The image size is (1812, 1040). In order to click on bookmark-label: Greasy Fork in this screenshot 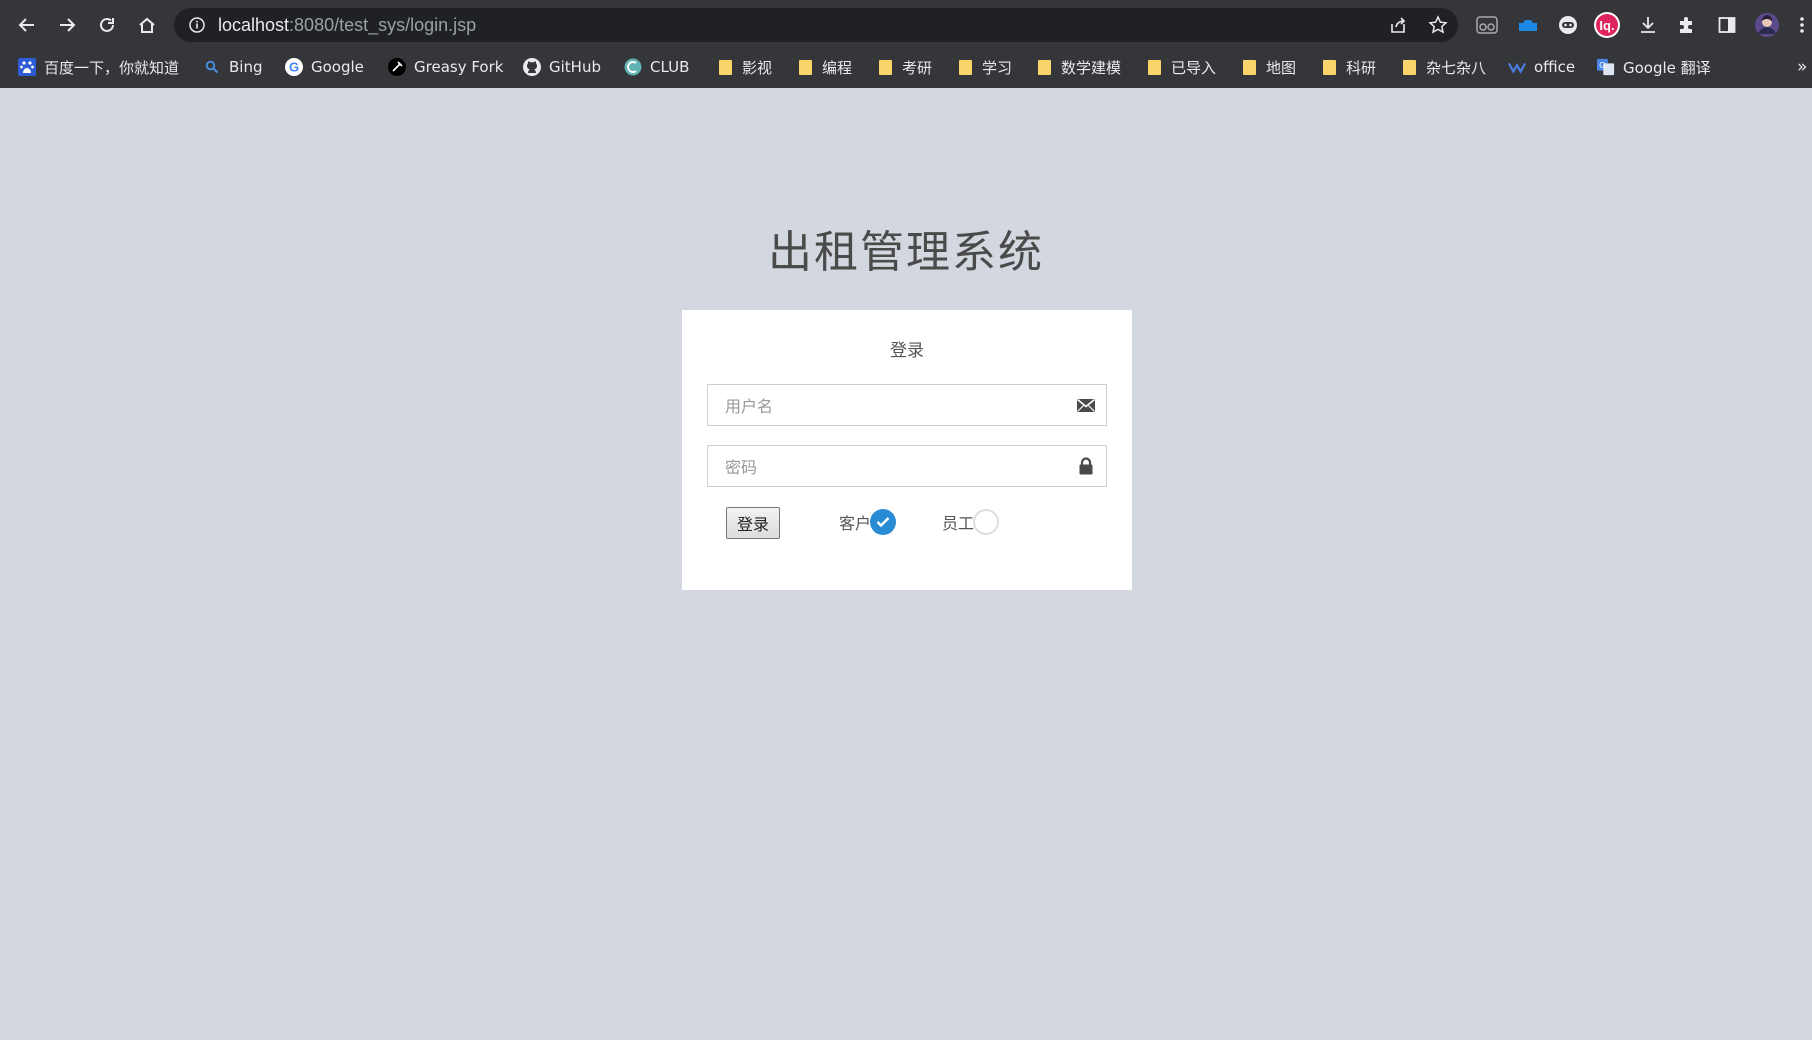, I will do `click(459, 67)`.